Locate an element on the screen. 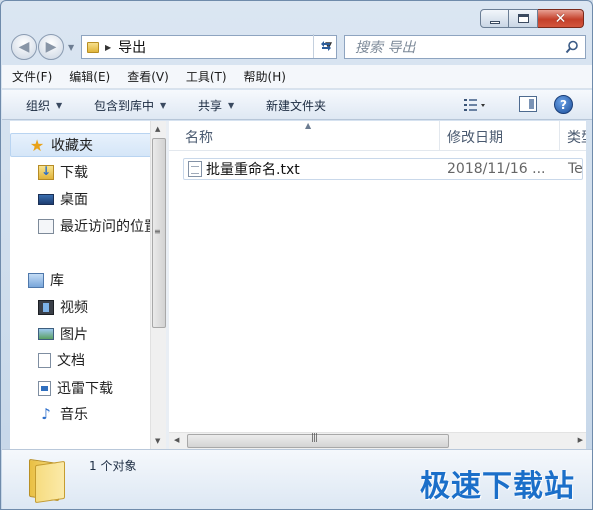 Image resolution: width=593 pixels, height=510 pixels. sidebar-item-label: 最近访问的位置 is located at coordinates (108, 227).